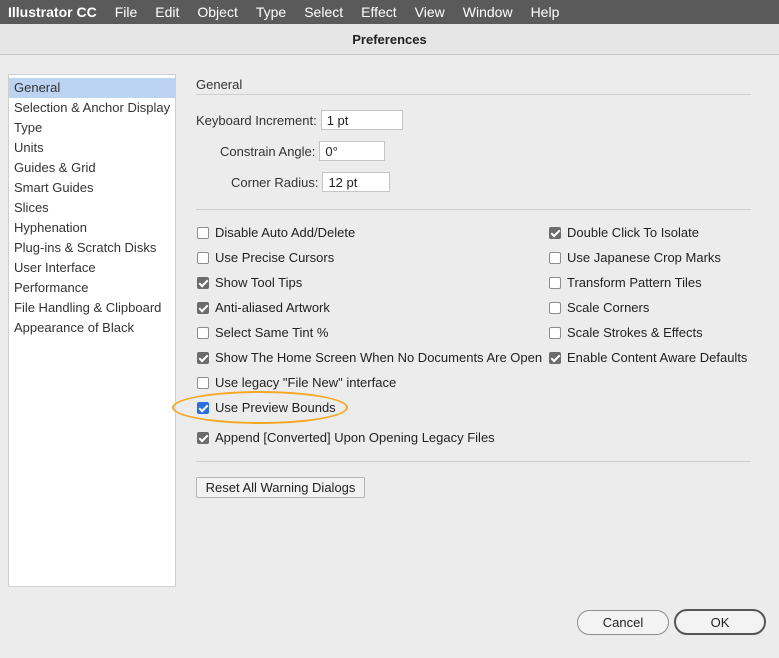  I want to click on ok-button: OK, so click(720, 622).